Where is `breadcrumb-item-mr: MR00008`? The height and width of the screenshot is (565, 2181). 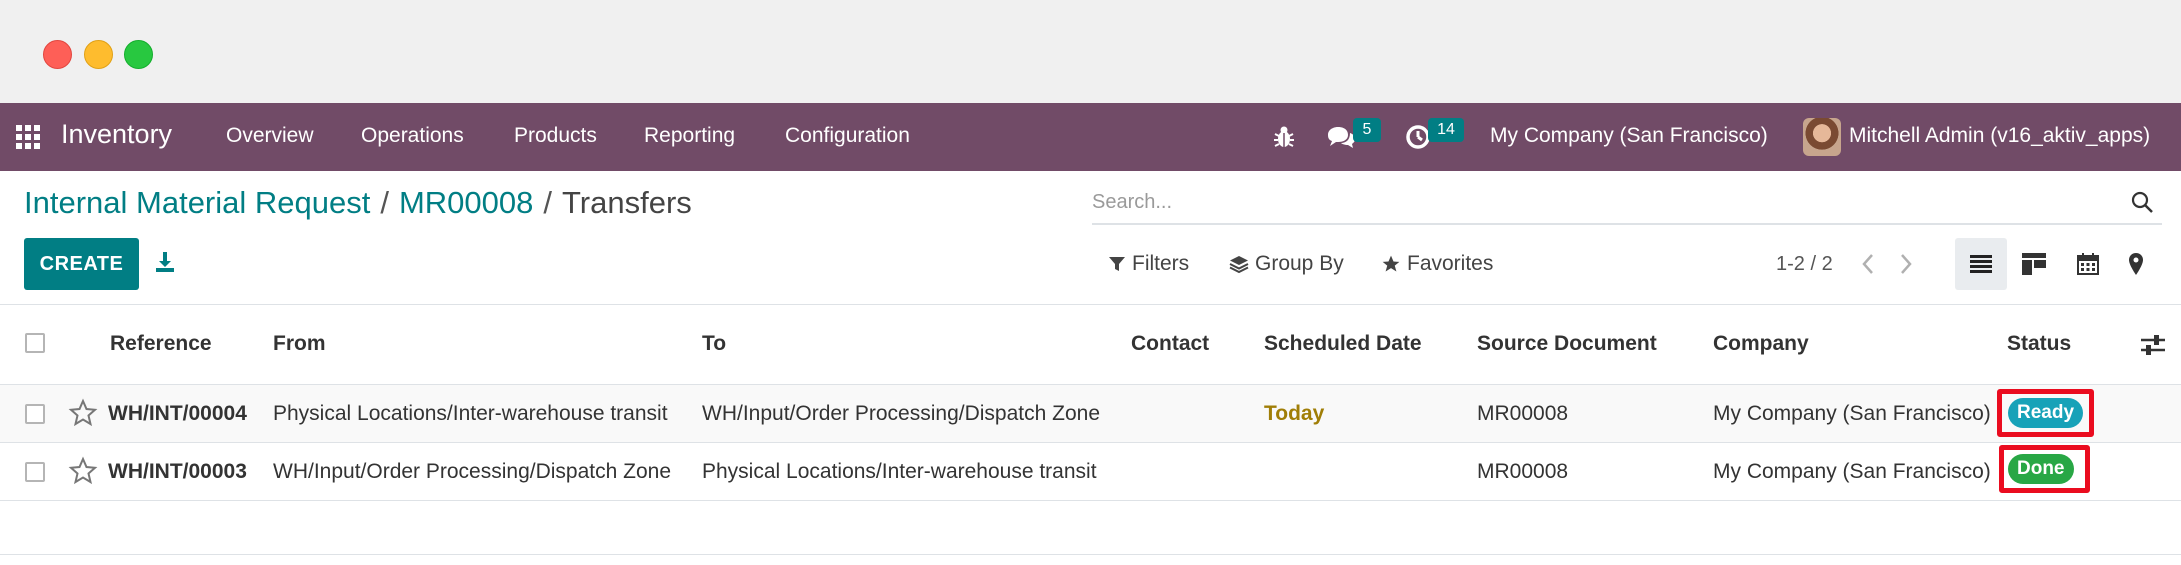
breadcrumb-item-mr: MR00008 is located at coordinates (466, 202).